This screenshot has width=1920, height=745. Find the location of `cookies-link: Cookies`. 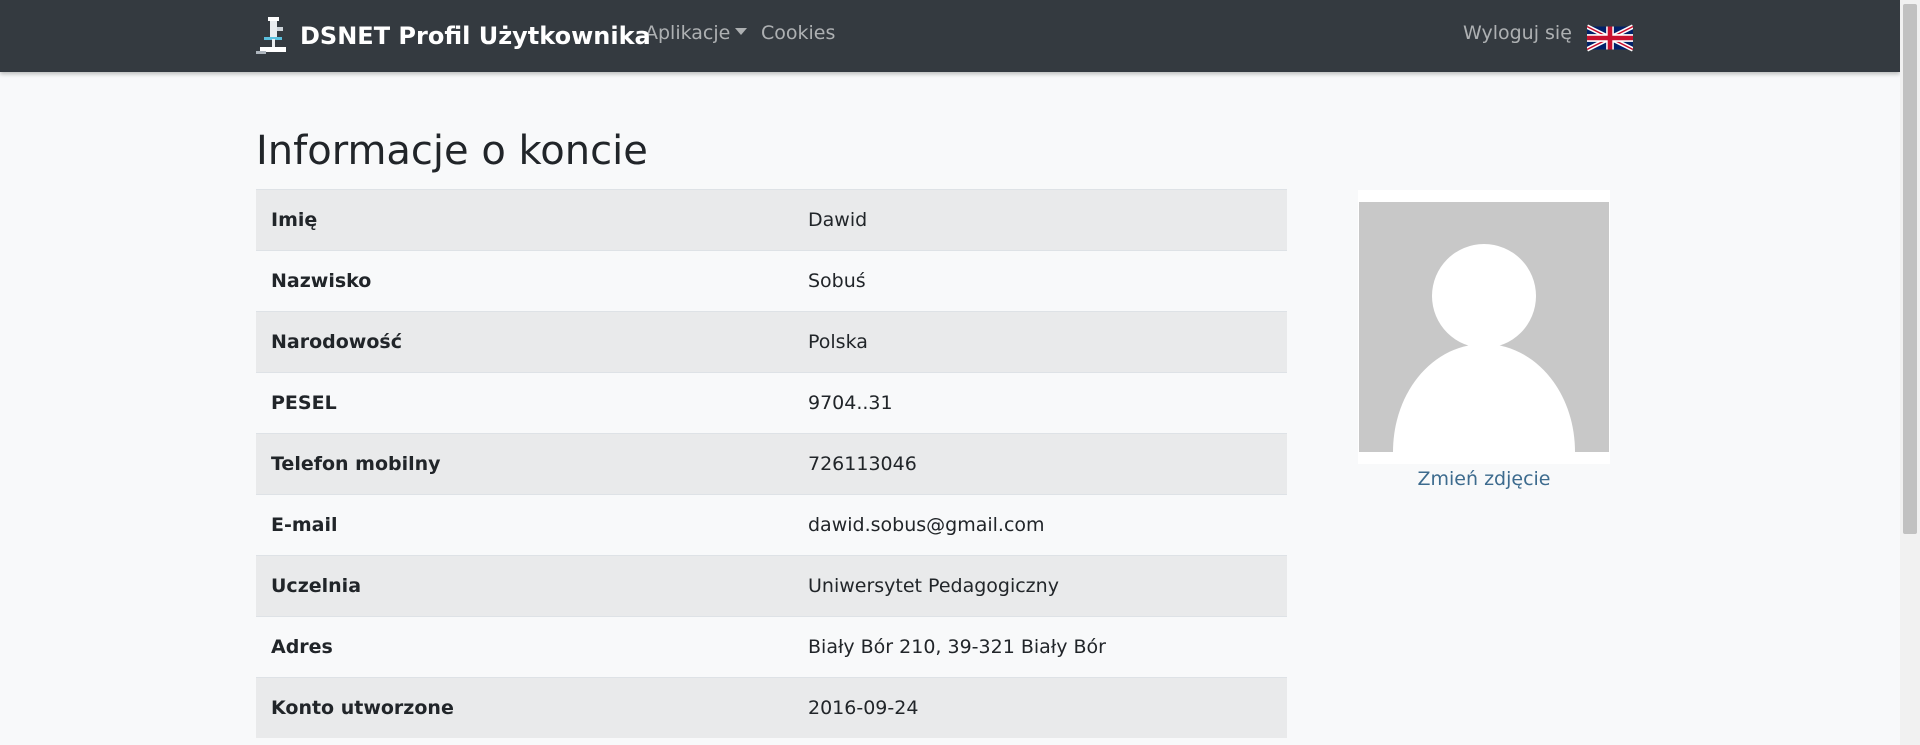

cookies-link: Cookies is located at coordinates (798, 33).